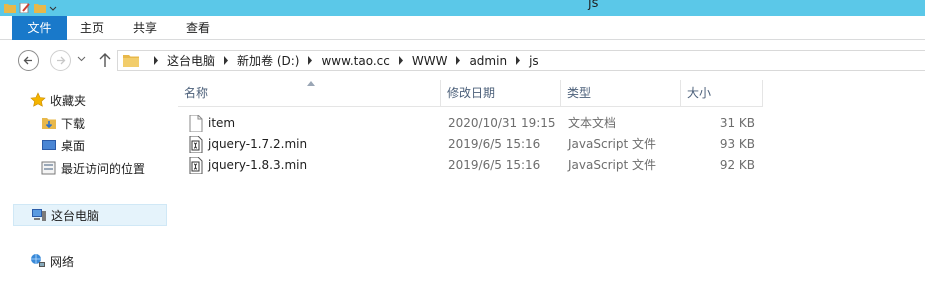 This screenshot has height=299, width=925. I want to click on new-folder-icon, so click(40, 8).